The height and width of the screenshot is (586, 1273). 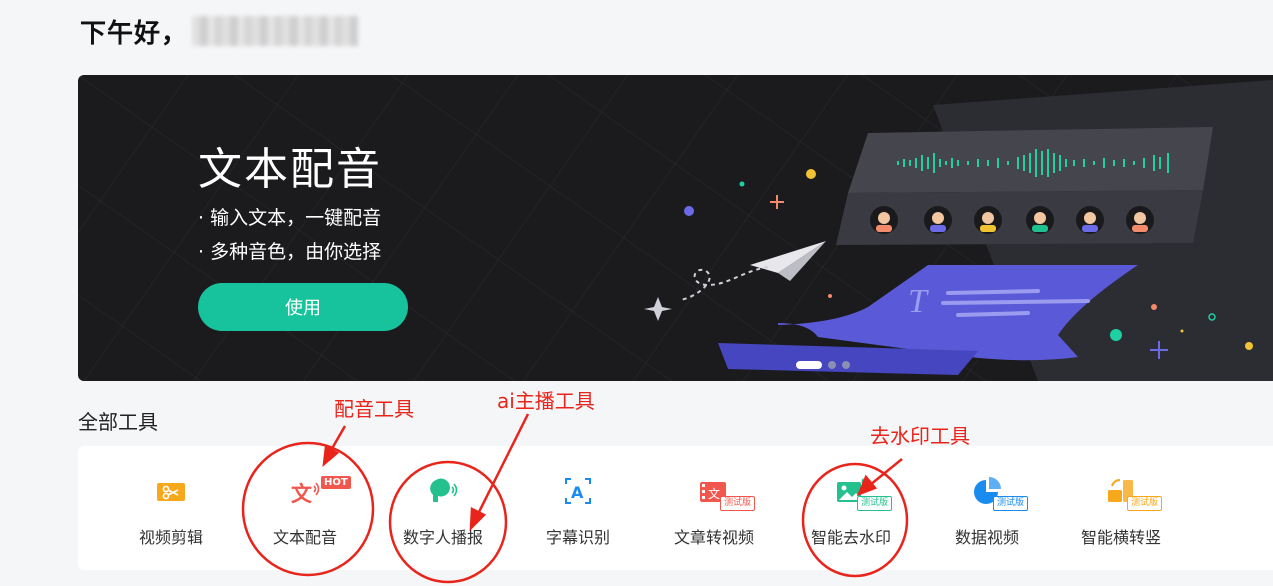 I want to click on tool-label: 数据视频, so click(x=986, y=537).